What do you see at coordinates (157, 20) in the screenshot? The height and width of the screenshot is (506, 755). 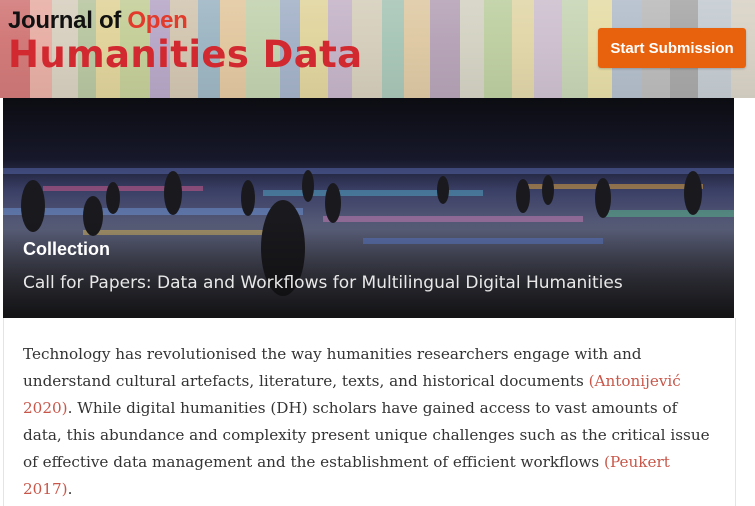 I see `logo-open: Open` at bounding box center [157, 20].